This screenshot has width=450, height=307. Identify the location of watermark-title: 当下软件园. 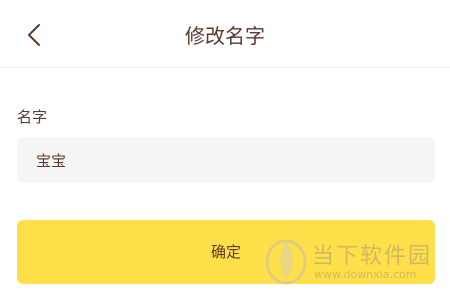
(372, 256).